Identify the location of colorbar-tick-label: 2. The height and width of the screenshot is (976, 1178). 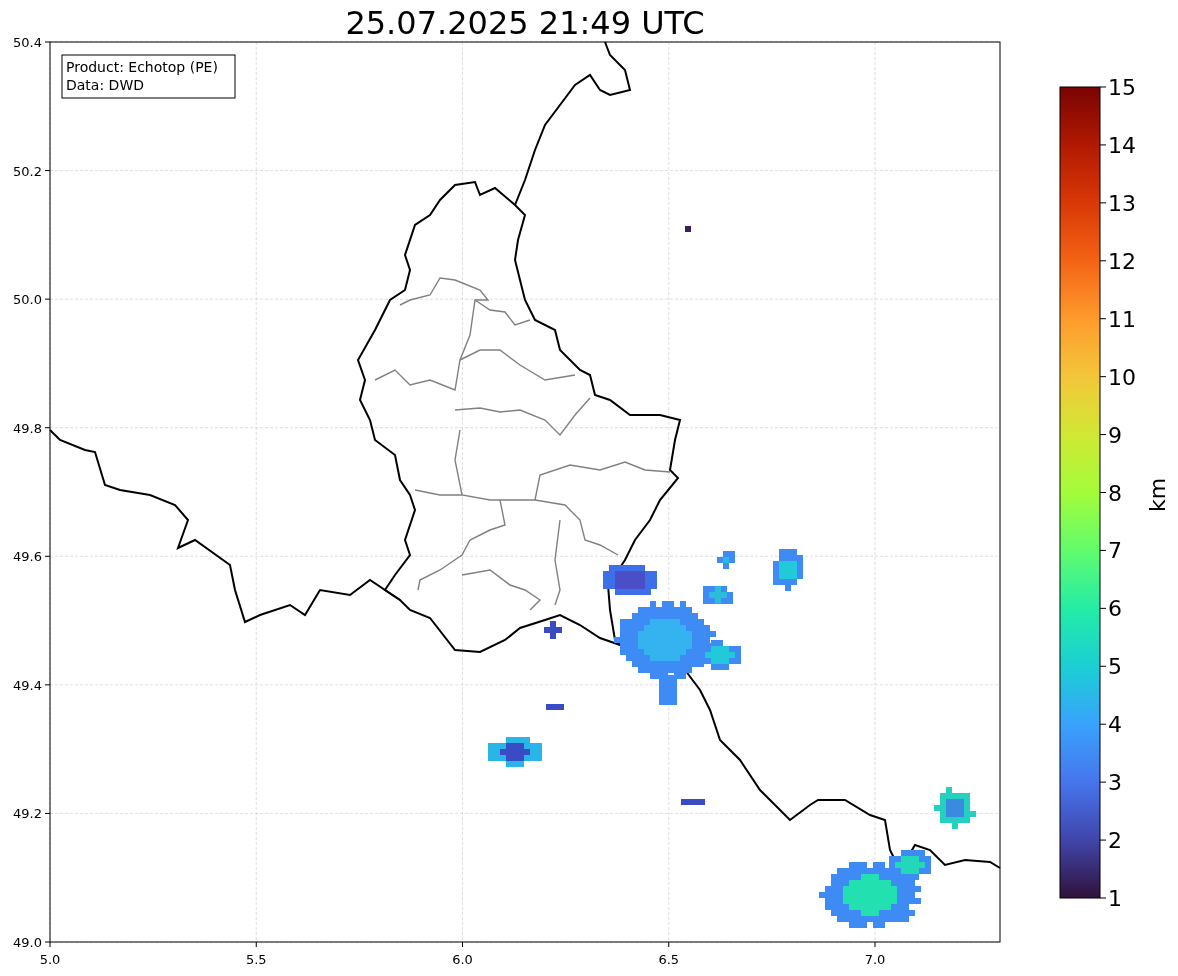
(1115, 841).